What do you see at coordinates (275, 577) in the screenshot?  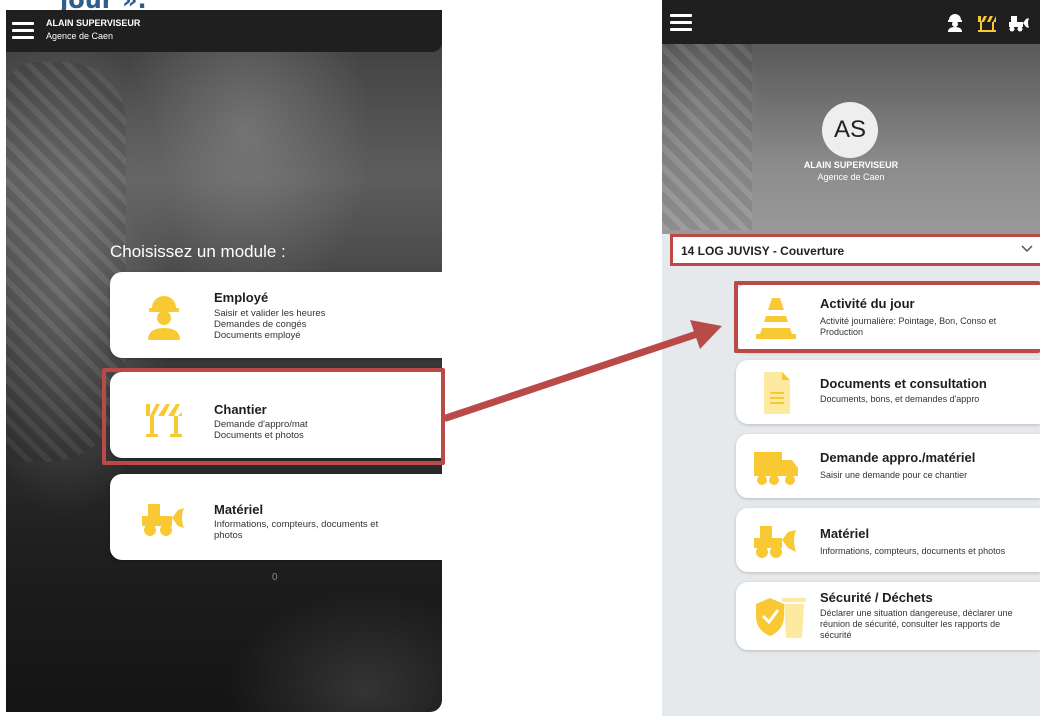 I see `footer-char: 0` at bounding box center [275, 577].